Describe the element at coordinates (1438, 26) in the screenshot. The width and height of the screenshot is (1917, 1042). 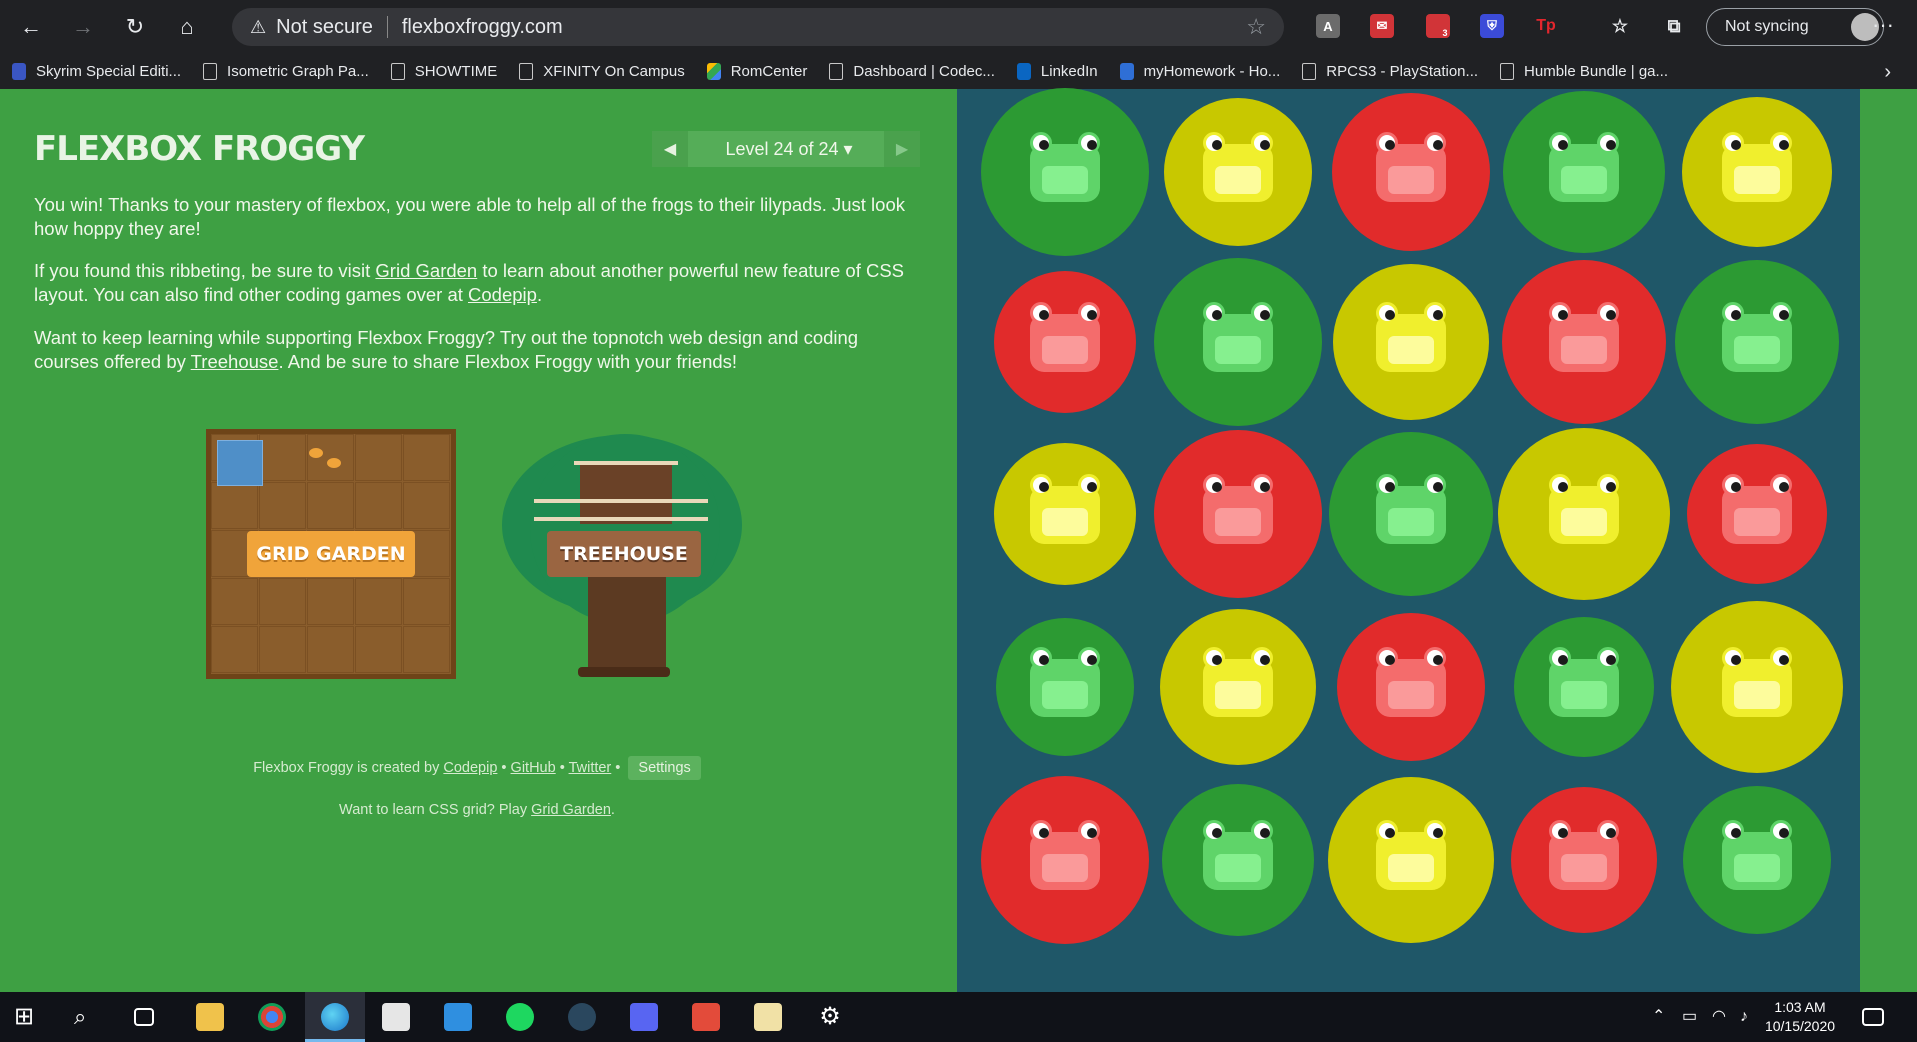
I see `extension-shield-icon: 3` at that location.